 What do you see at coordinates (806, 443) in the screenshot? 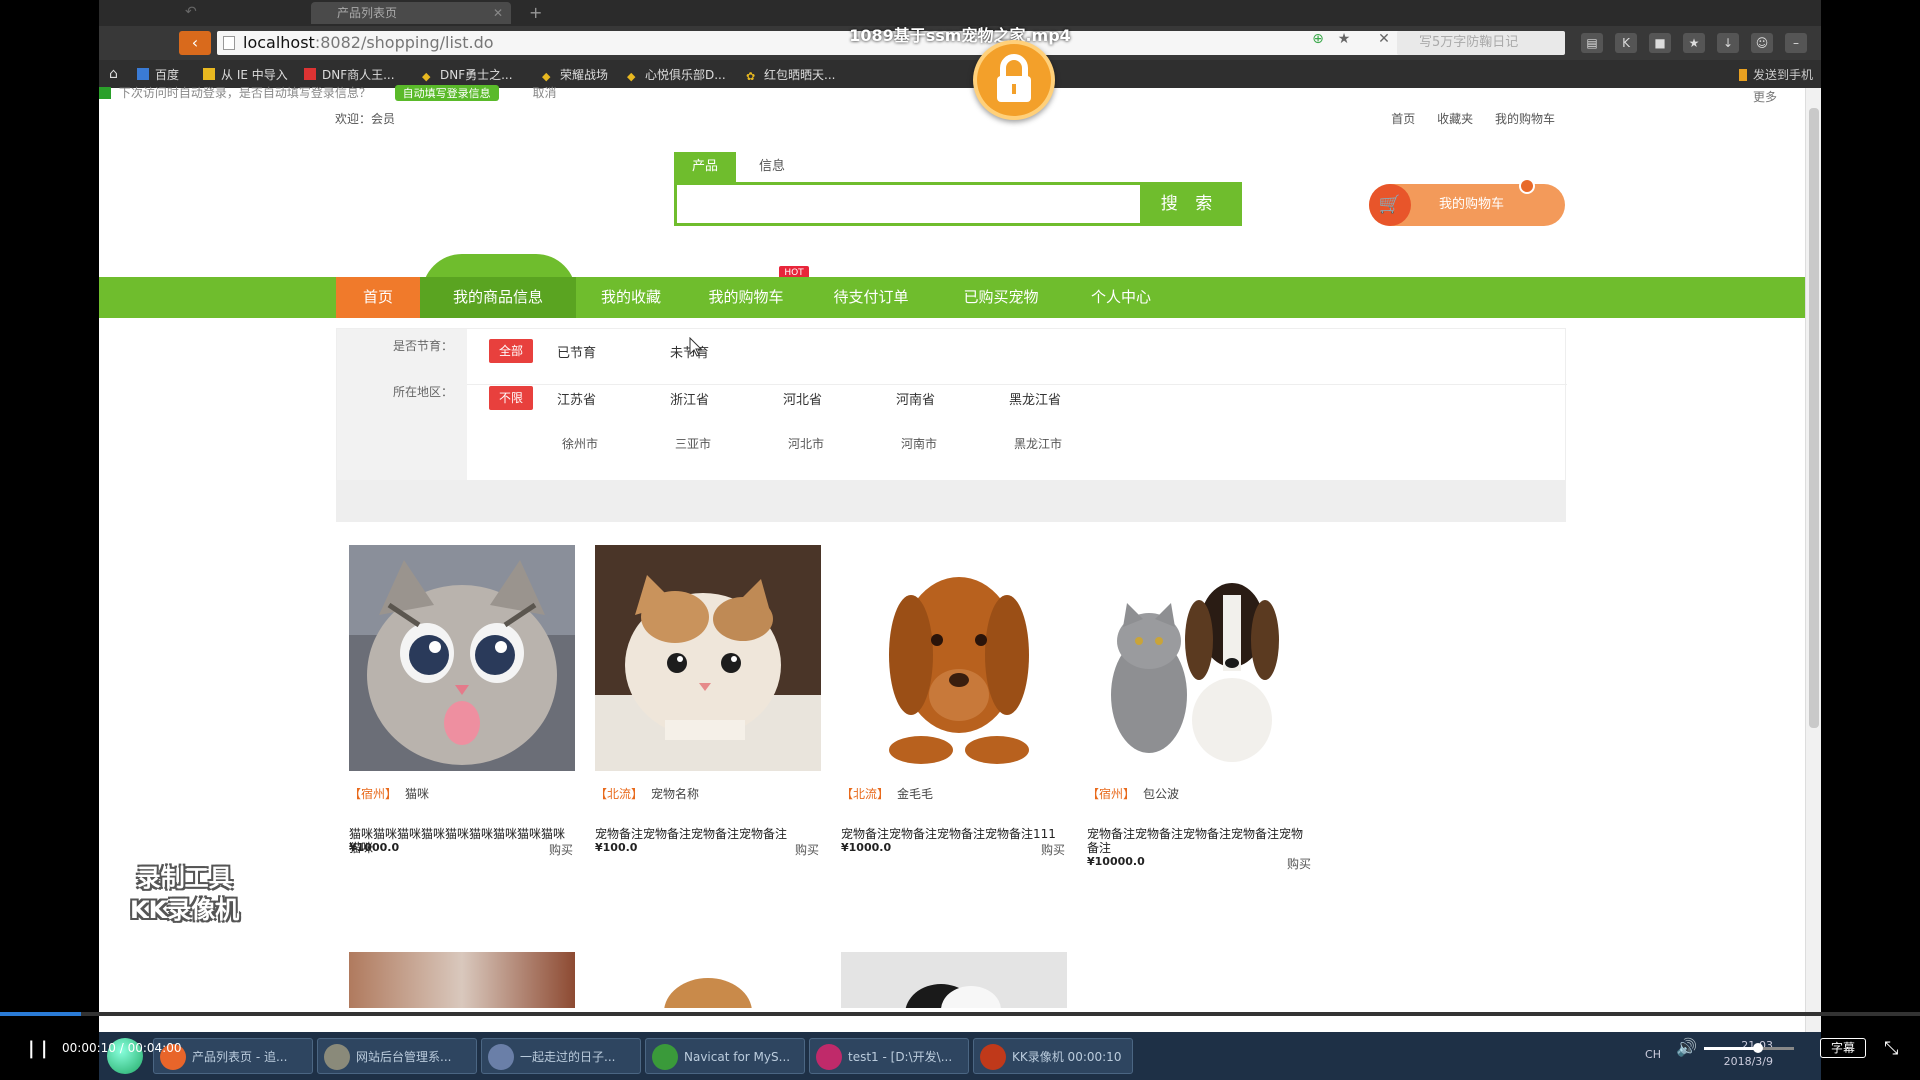
I see `city-option: 河北市` at bounding box center [806, 443].